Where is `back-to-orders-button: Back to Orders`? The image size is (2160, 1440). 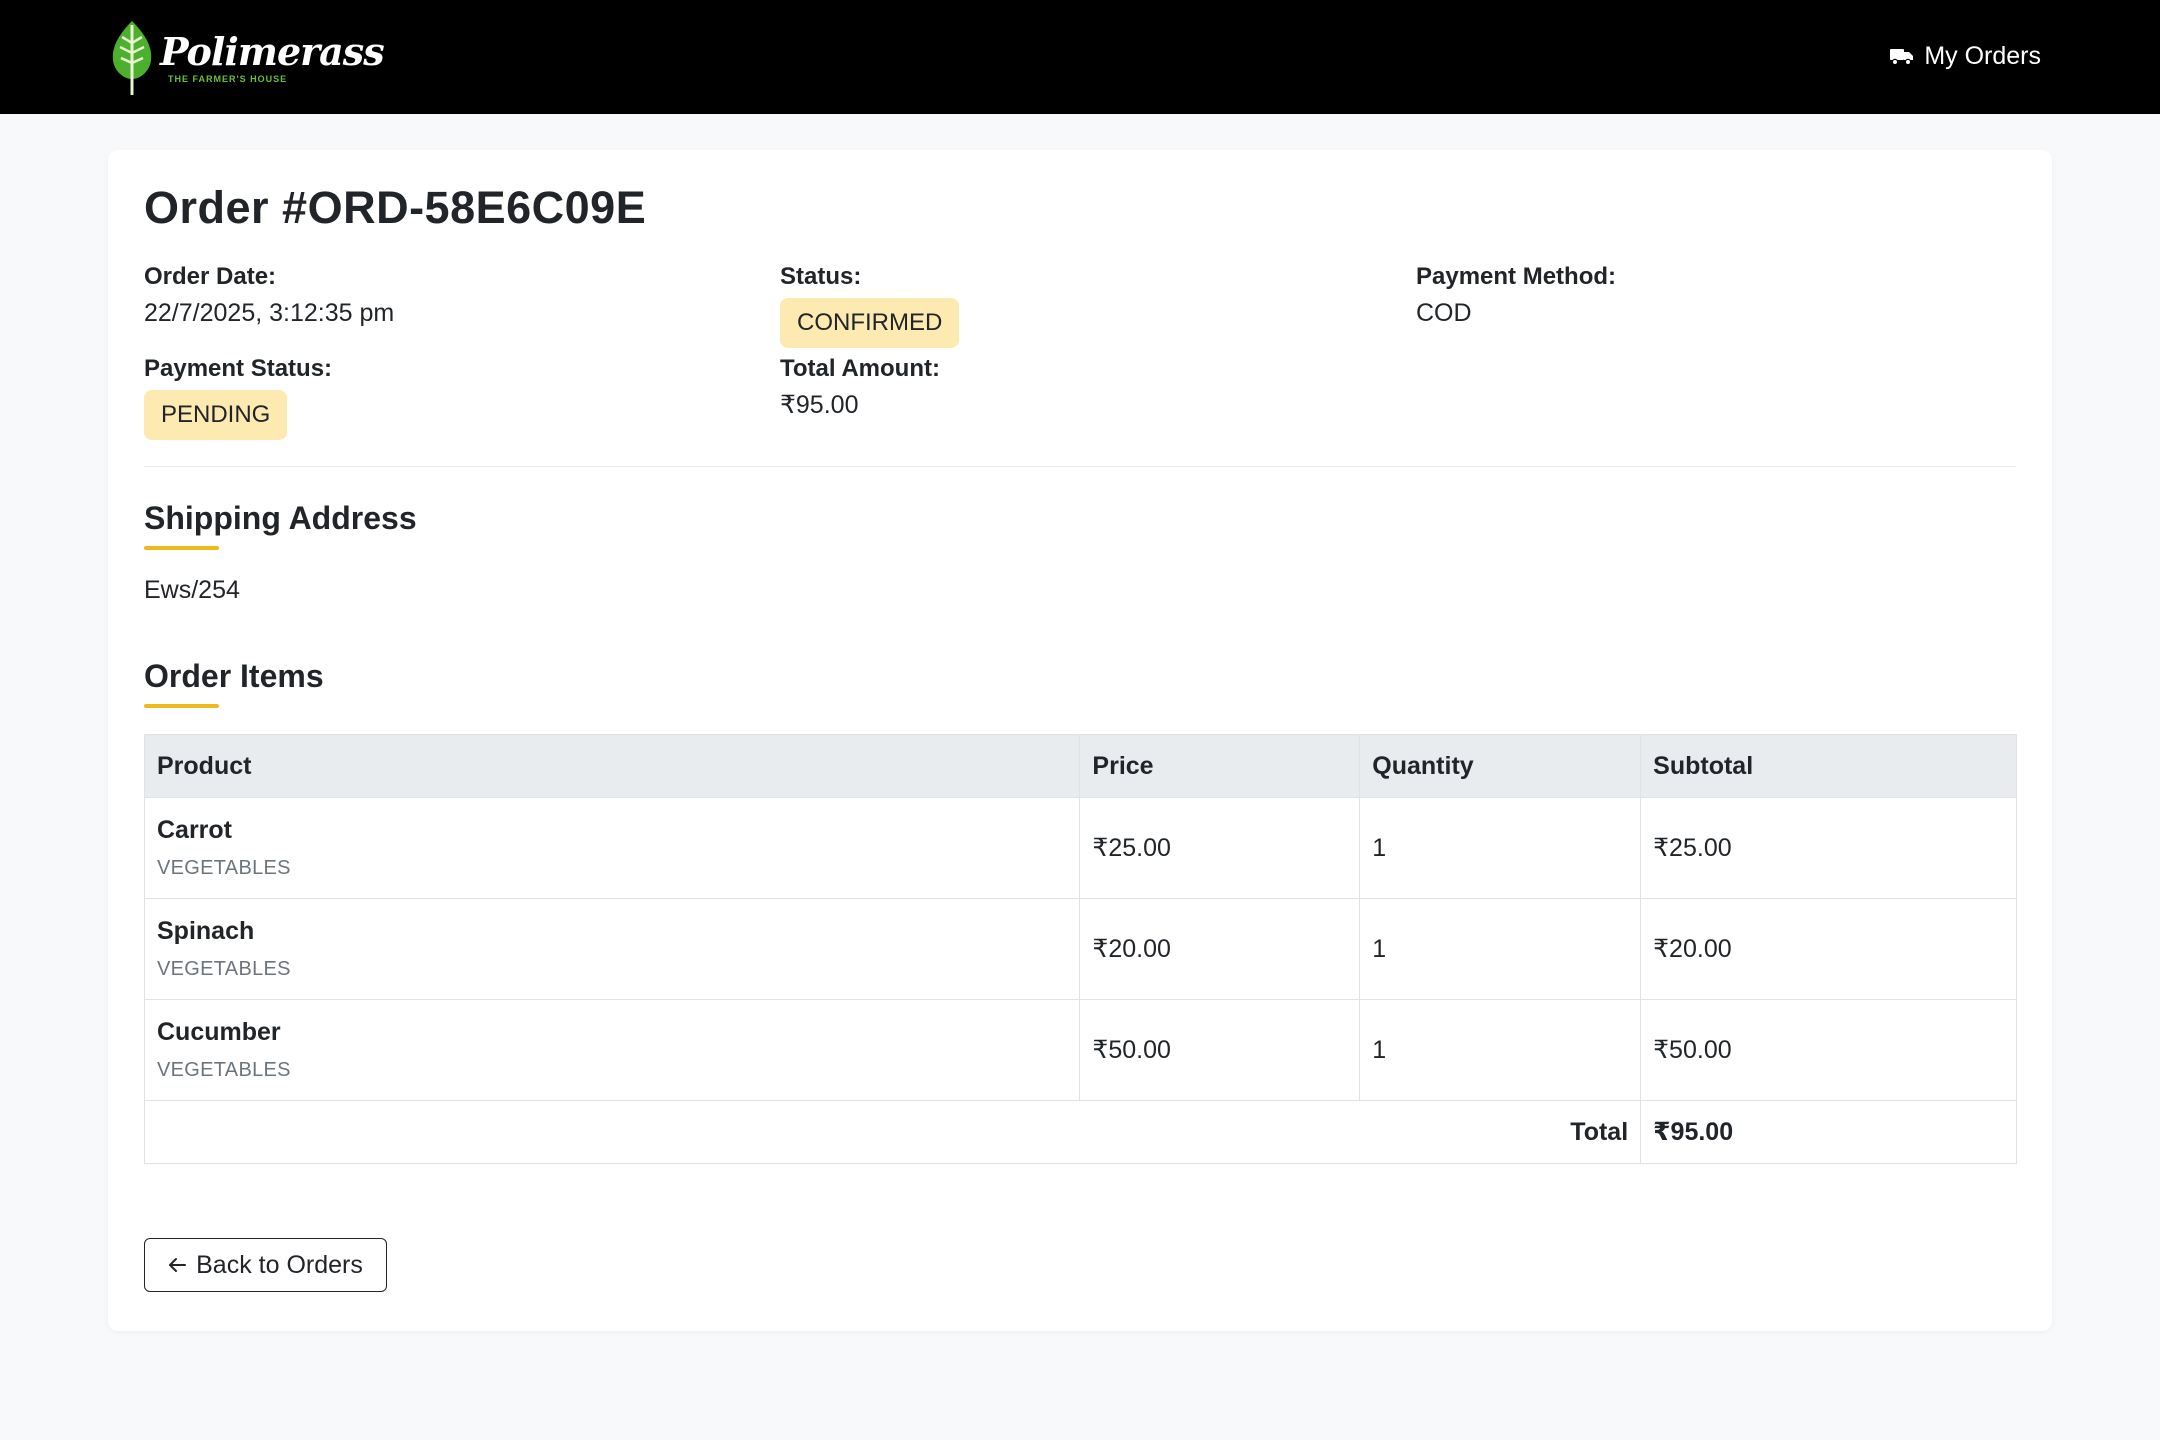
back-to-orders-button: Back to Orders is located at coordinates (265, 1265).